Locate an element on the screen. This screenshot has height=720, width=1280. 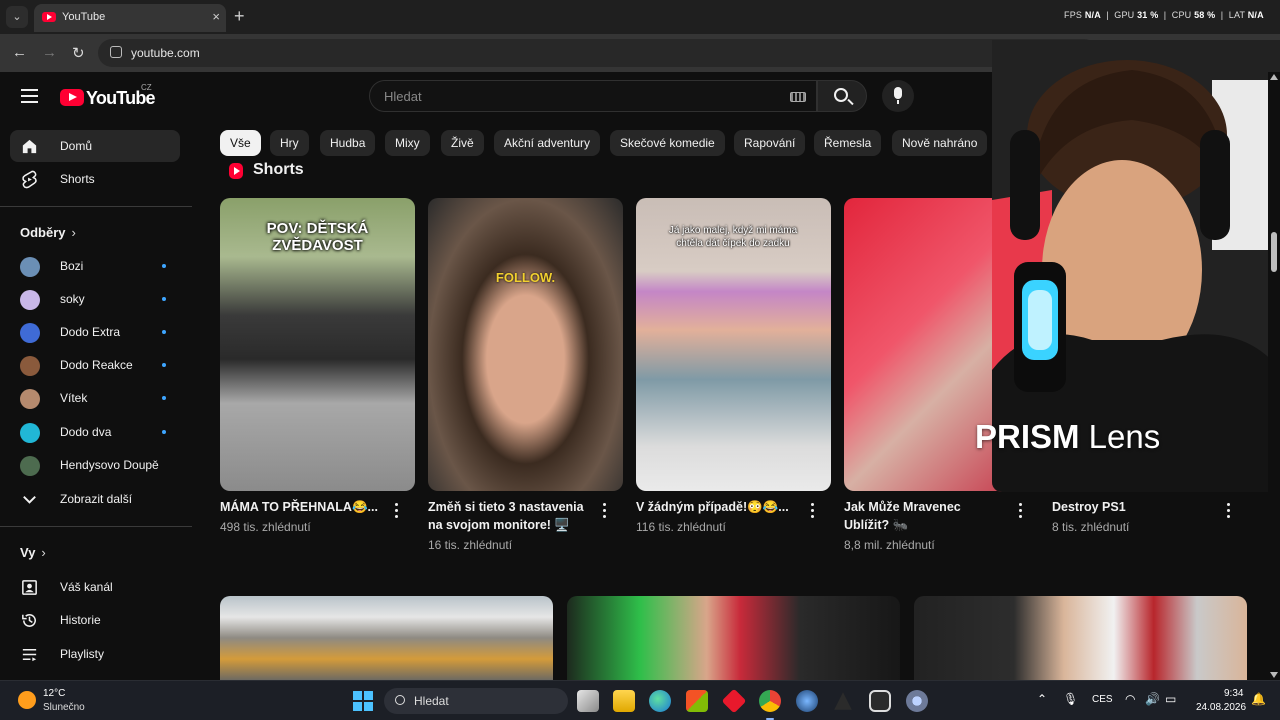
site-info-icon is located at coordinates (116, 52).